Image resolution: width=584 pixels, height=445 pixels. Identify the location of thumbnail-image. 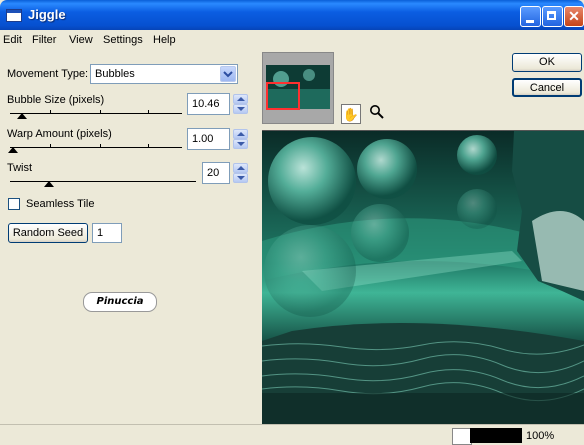
(298, 88).